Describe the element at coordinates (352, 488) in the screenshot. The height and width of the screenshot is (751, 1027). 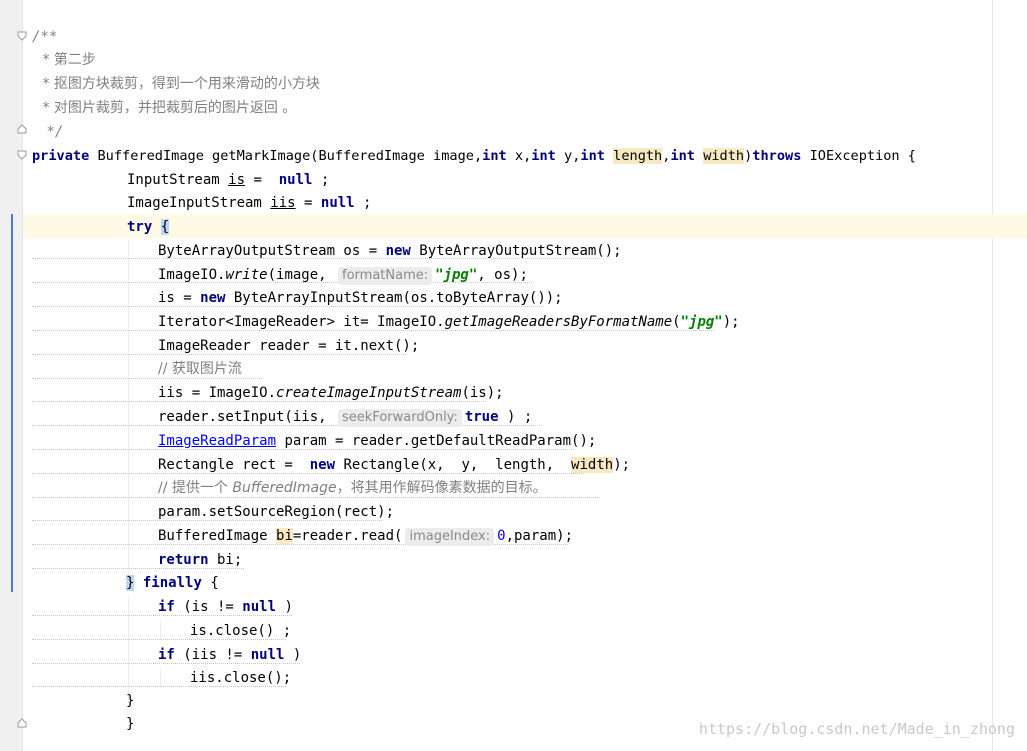
I see `code-line-comment: // 提供一个 BufferedImage，将其用作解码像素数据的目标。` at that location.